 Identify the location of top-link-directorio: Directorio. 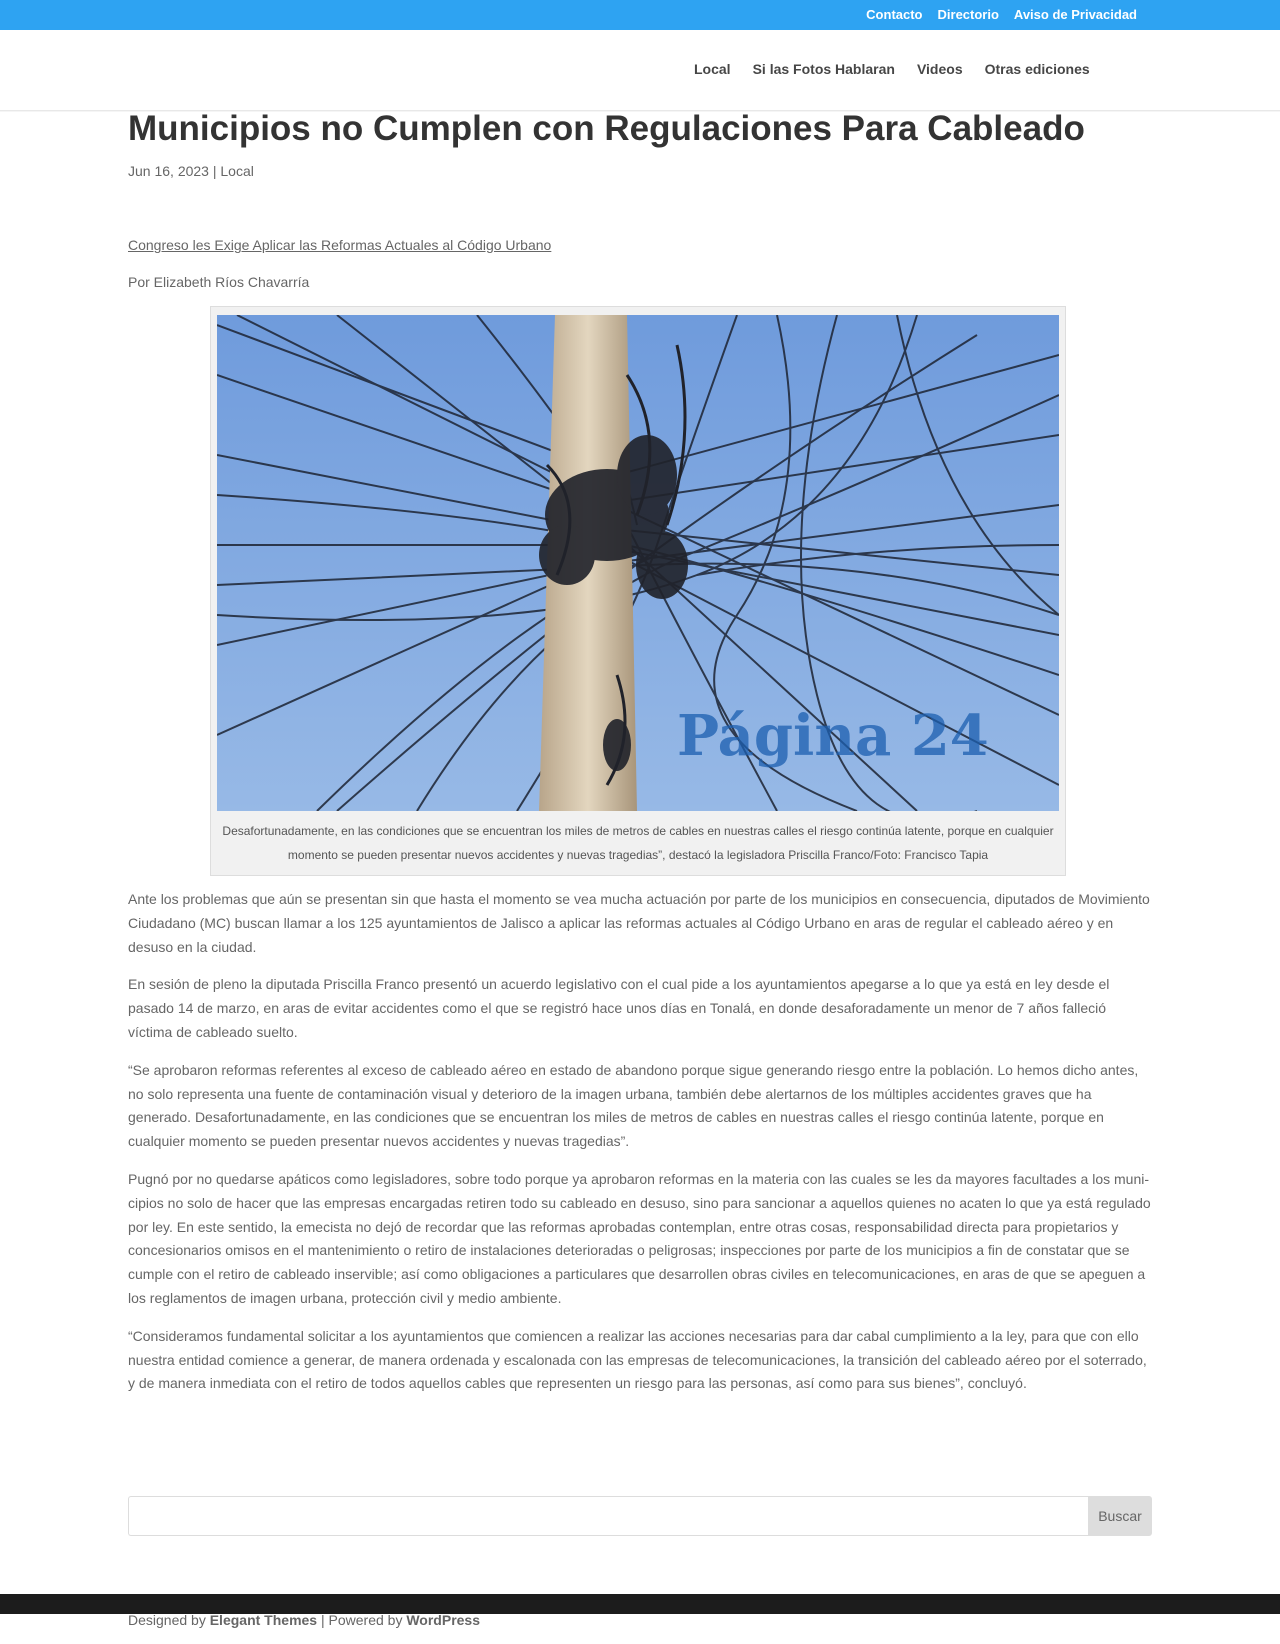
(968, 14).